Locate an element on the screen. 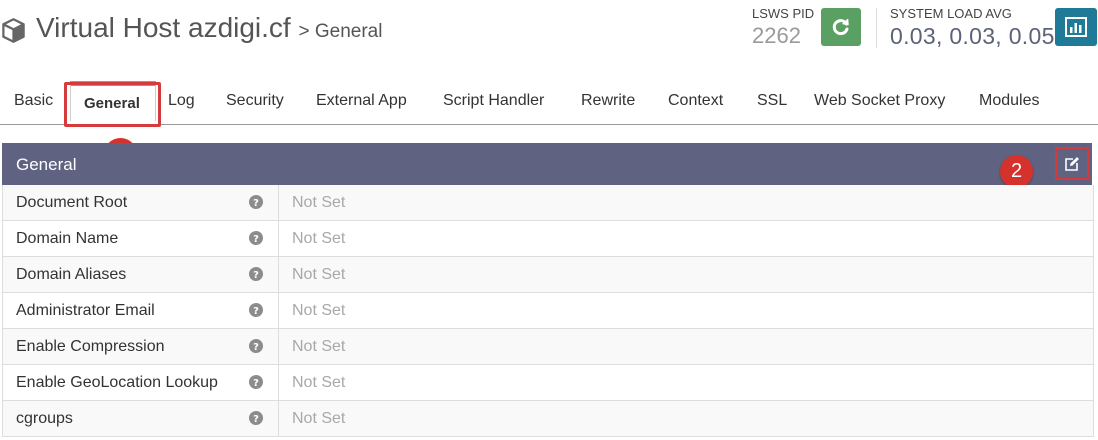  row-label: Document Root is located at coordinates (72, 202).